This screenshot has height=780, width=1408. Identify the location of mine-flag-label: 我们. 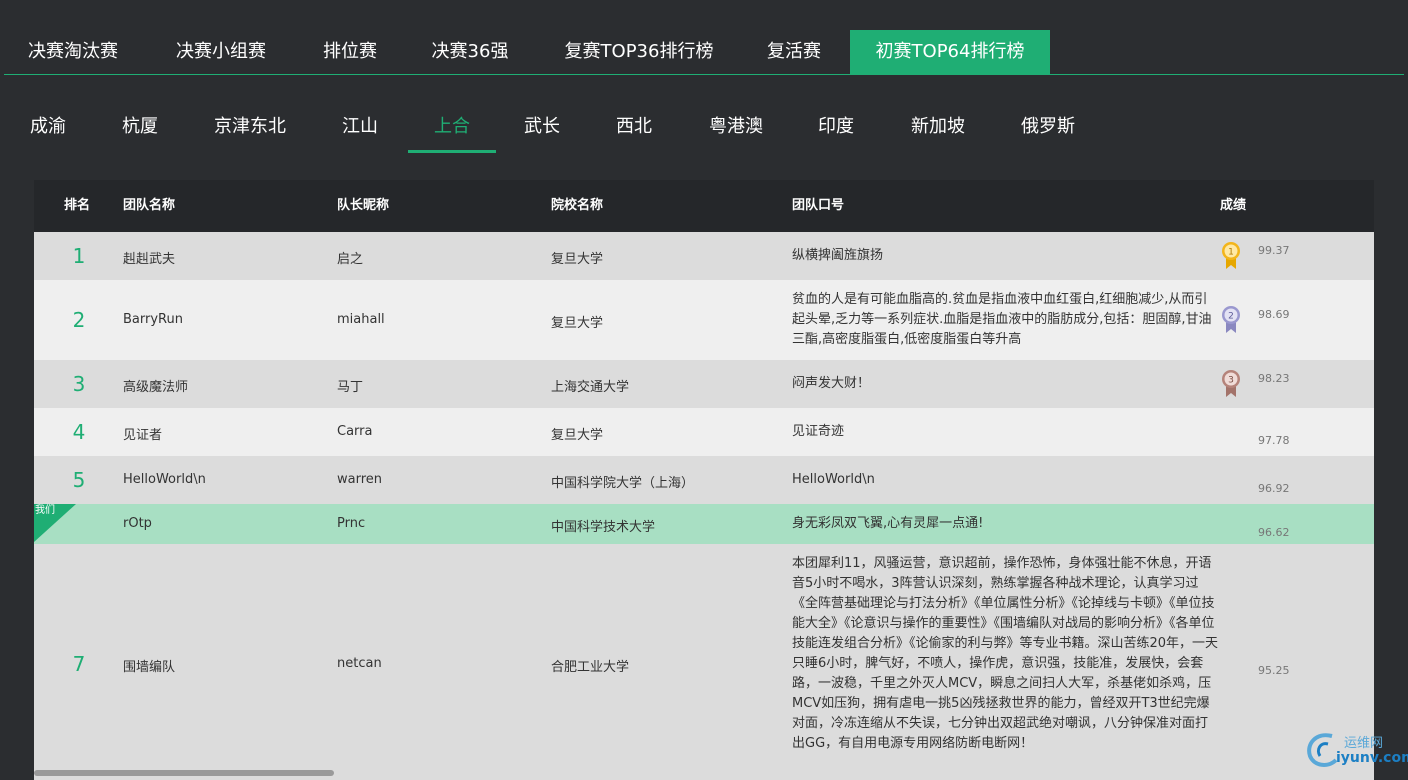
(45, 510).